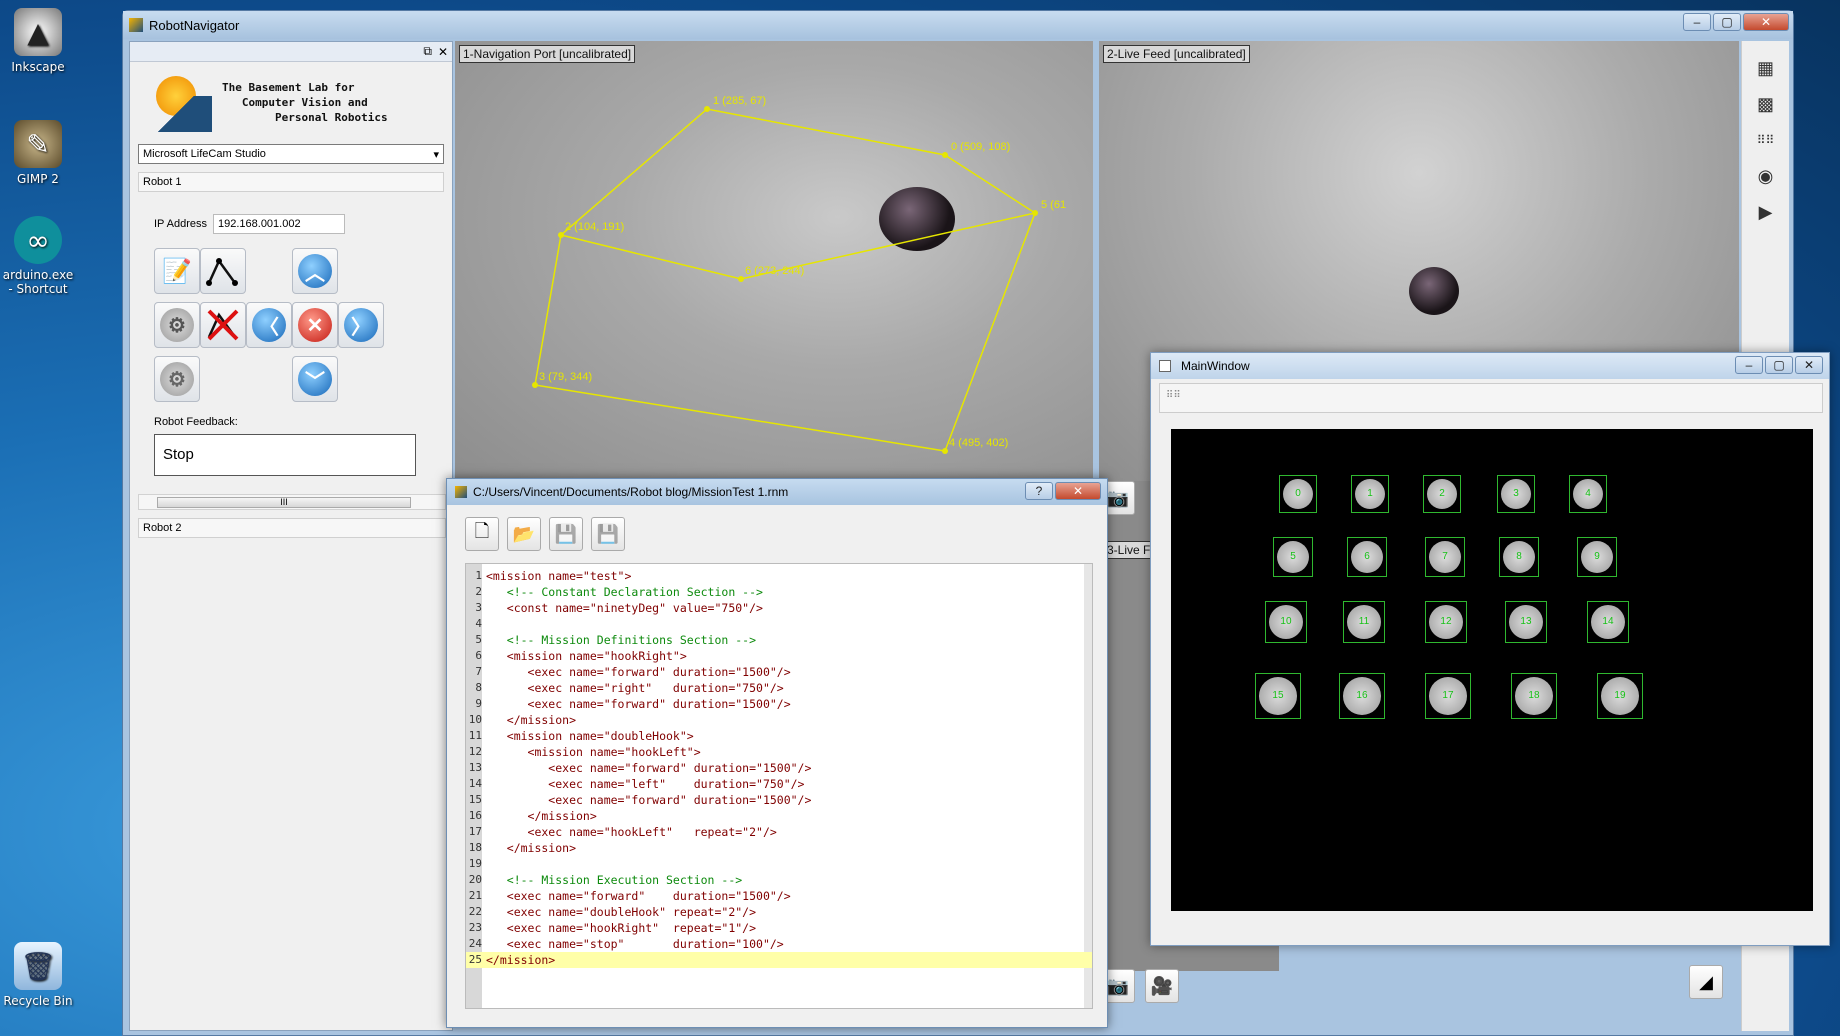  I want to click on save-button: 💾, so click(566, 534).